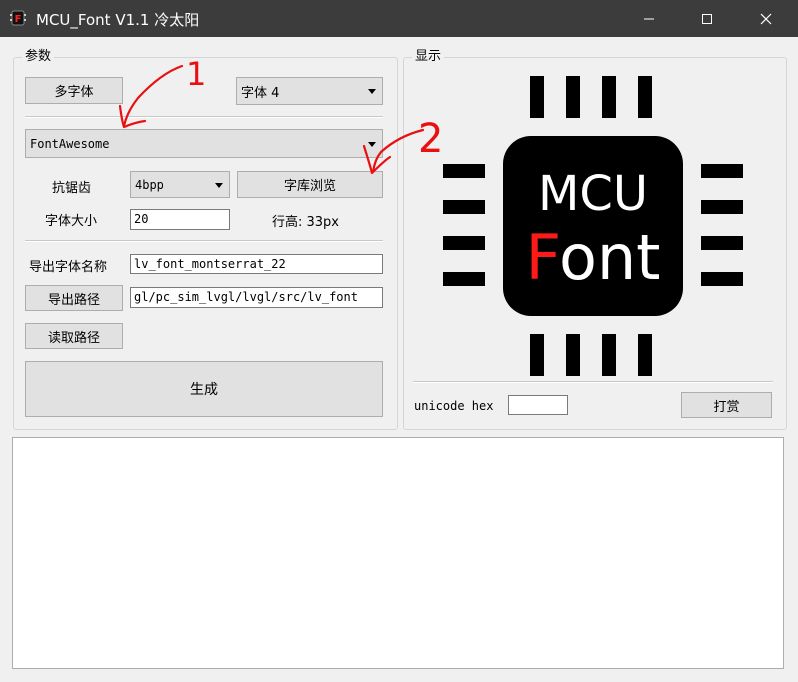 Image resolution: width=798 pixels, height=682 pixels. I want to click on annotation-number-2: 2, so click(430, 139).